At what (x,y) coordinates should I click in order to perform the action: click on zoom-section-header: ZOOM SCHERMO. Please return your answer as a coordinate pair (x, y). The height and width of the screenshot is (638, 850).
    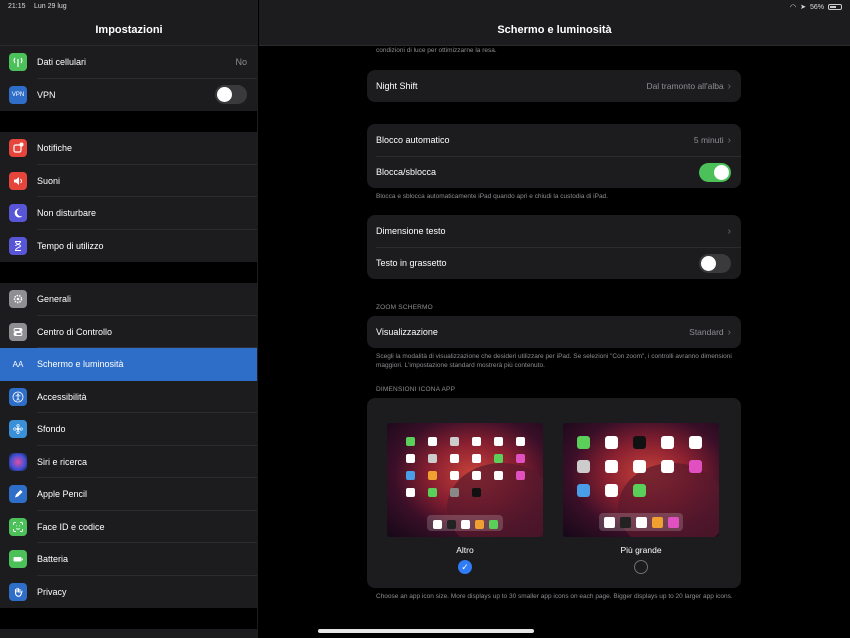
    Looking at the image, I should click on (404, 307).